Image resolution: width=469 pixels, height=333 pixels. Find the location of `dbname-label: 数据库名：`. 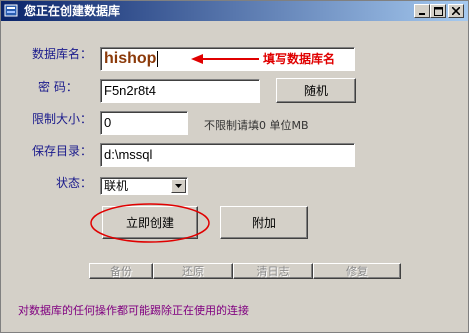

dbname-label: 数据库名： is located at coordinates (62, 54).